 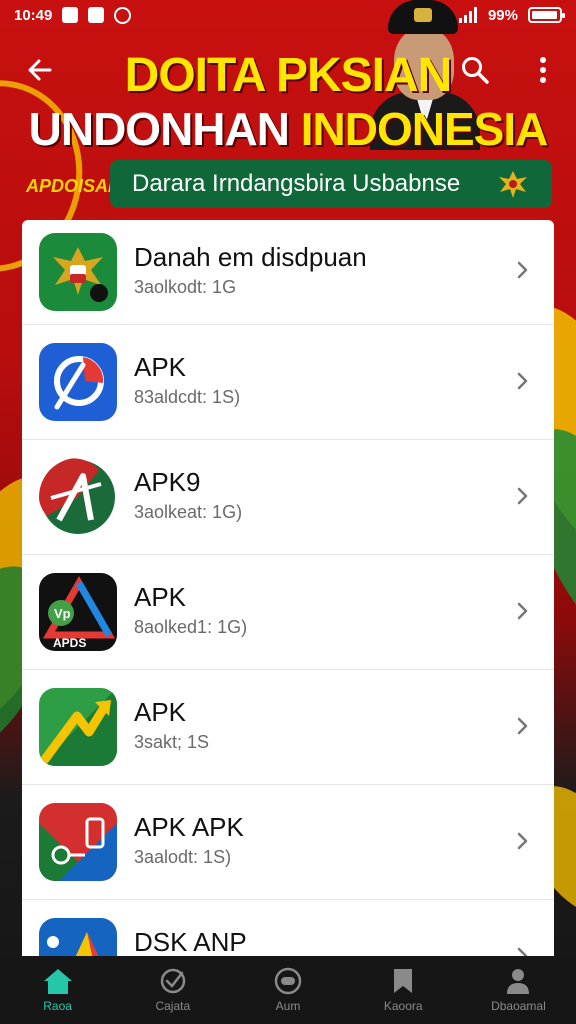 I want to click on apk9-app-icon, so click(x=78, y=497).